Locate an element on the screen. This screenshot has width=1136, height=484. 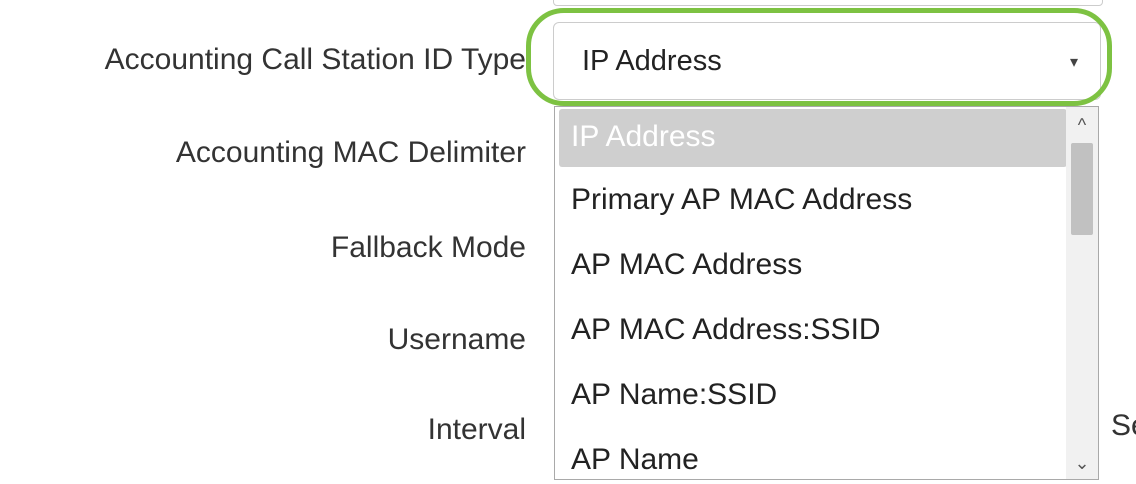
dropdown-scrollbar: ^ ⌄ is located at coordinates (1082, 293).